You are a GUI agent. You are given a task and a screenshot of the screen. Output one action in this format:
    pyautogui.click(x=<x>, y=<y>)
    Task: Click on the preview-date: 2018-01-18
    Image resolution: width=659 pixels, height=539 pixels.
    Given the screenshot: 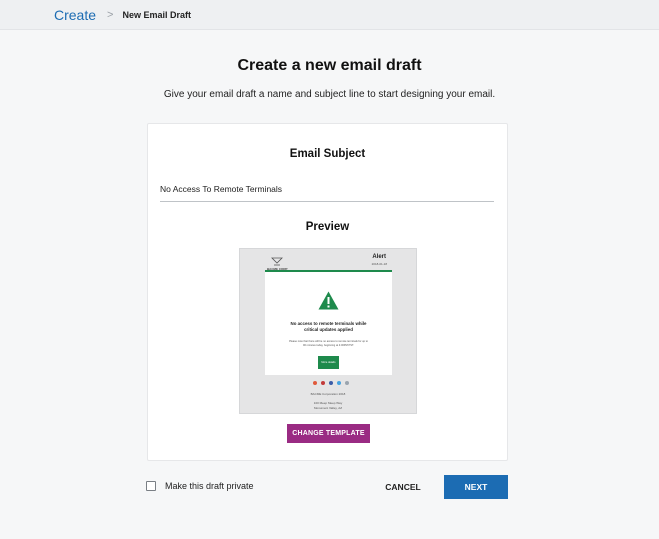 What is the action you would take?
    pyautogui.click(x=379, y=264)
    